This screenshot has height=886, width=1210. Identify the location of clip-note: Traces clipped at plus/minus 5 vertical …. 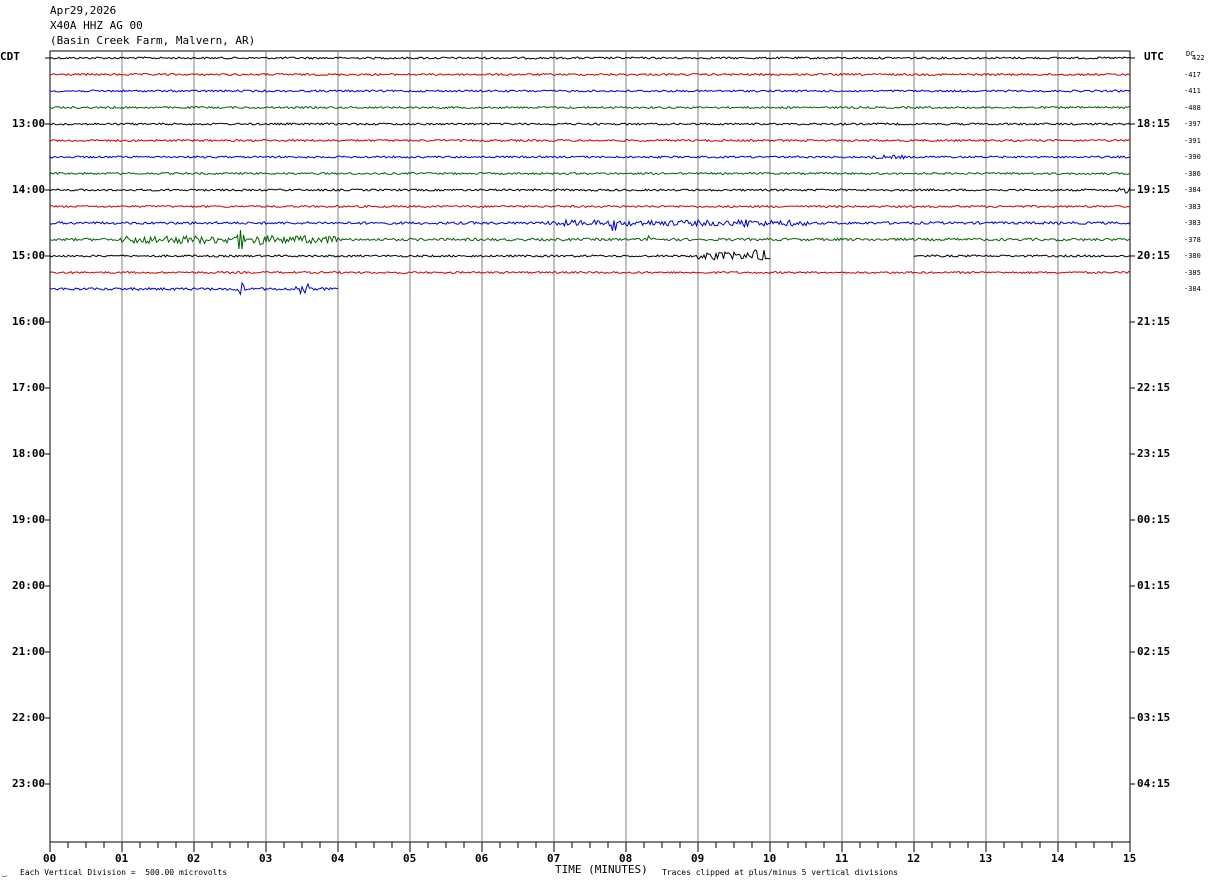
(780, 872).